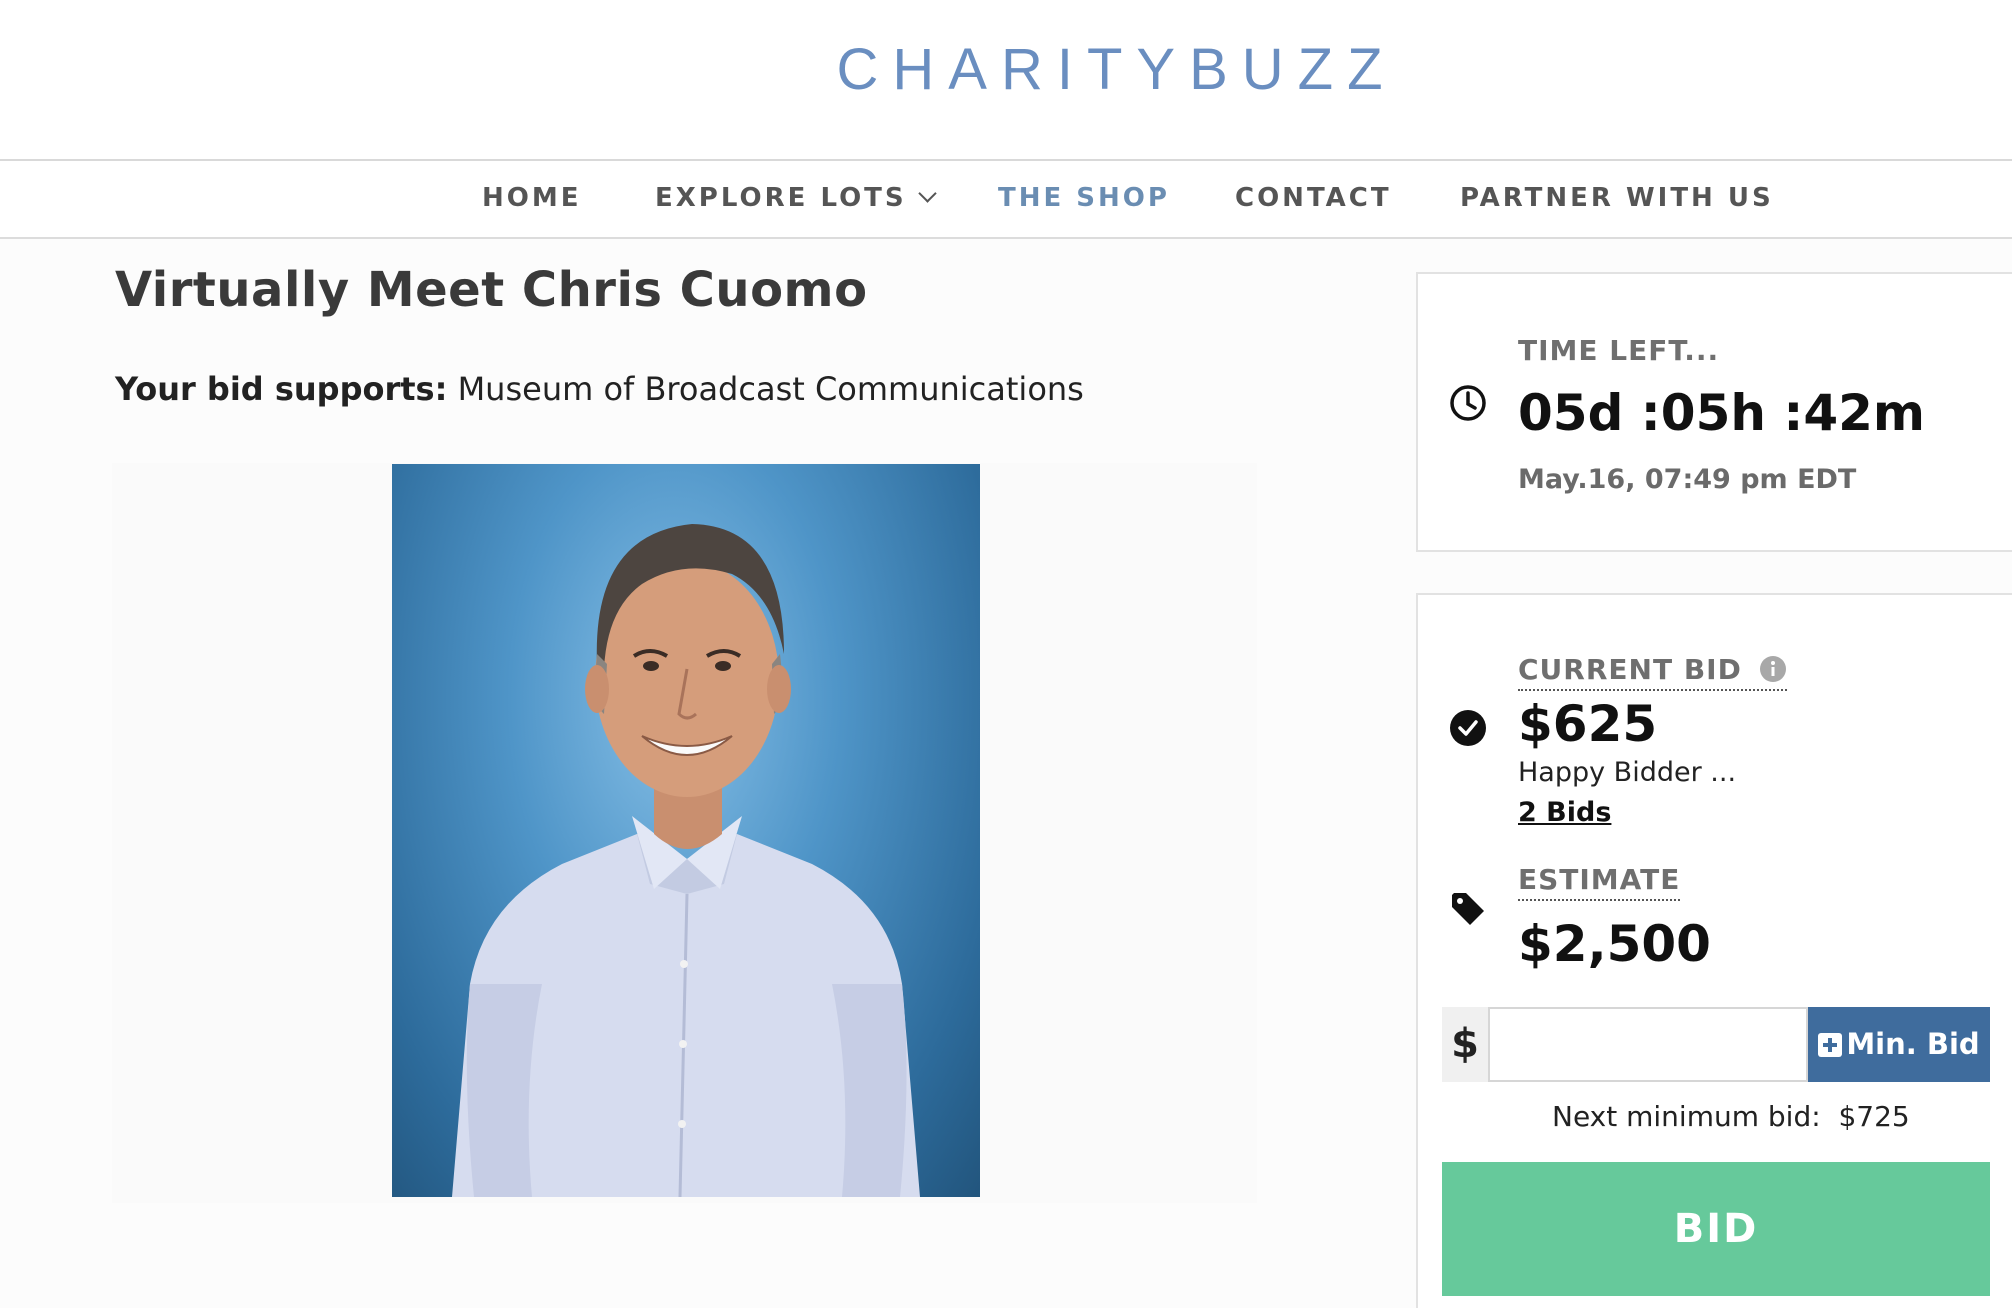  Describe the element at coordinates (1614, 944) in the screenshot. I see `estimate-value: $2,500` at that location.